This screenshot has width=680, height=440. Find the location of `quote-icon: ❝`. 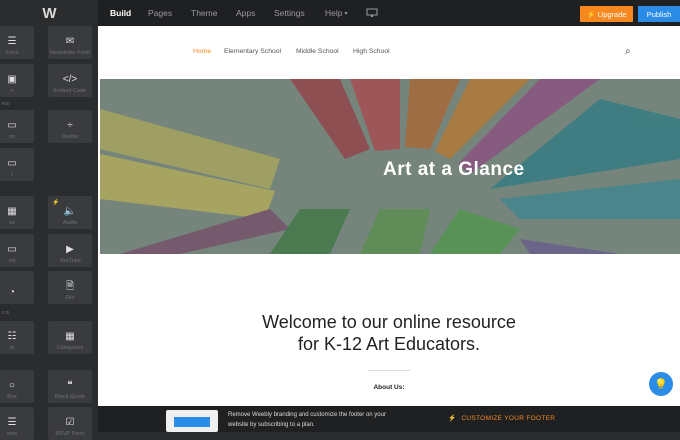

quote-icon: ❝ is located at coordinates (70, 385).